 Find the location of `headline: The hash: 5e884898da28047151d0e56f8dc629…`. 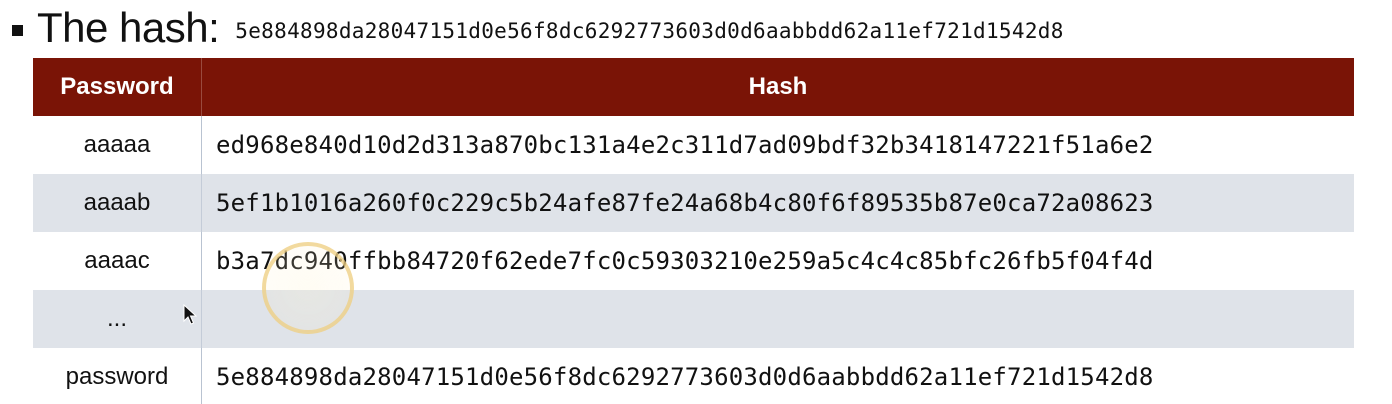

headline: The hash: 5e884898da28047151d0e56f8dc629… is located at coordinates (538, 28).